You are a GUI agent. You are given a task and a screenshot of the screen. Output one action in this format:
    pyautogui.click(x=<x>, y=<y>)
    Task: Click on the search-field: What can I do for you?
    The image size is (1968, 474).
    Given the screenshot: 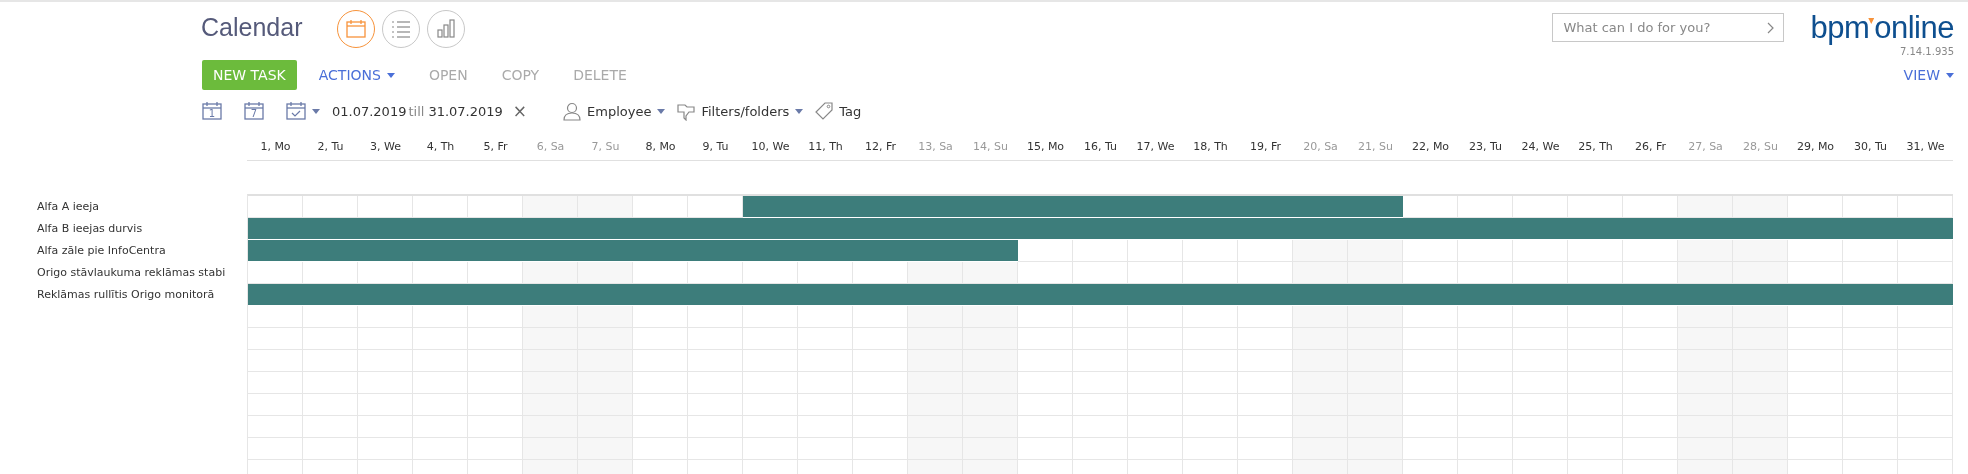 What is the action you would take?
    pyautogui.click(x=1668, y=27)
    